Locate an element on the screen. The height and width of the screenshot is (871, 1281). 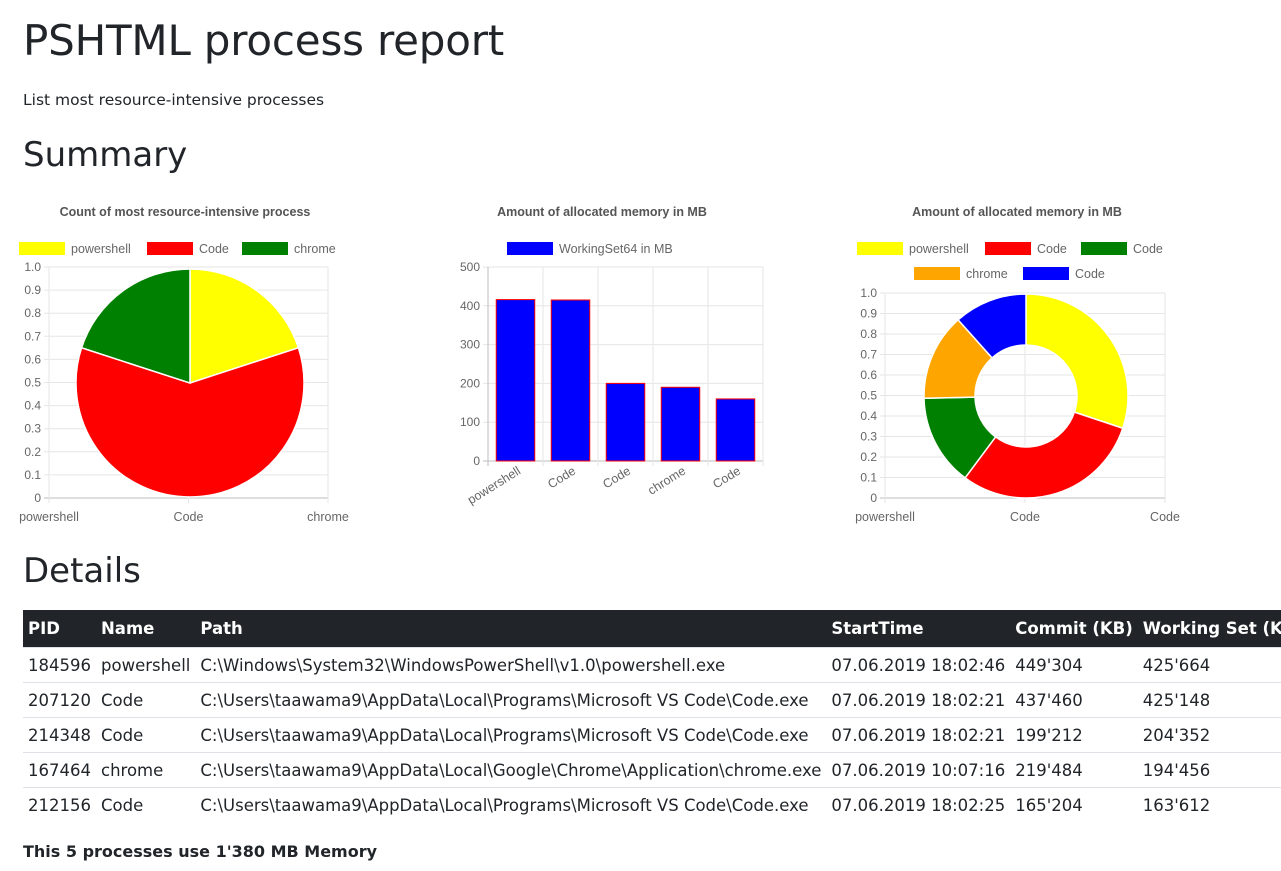
cell-working-set: 425'148 is located at coordinates (1209, 700).